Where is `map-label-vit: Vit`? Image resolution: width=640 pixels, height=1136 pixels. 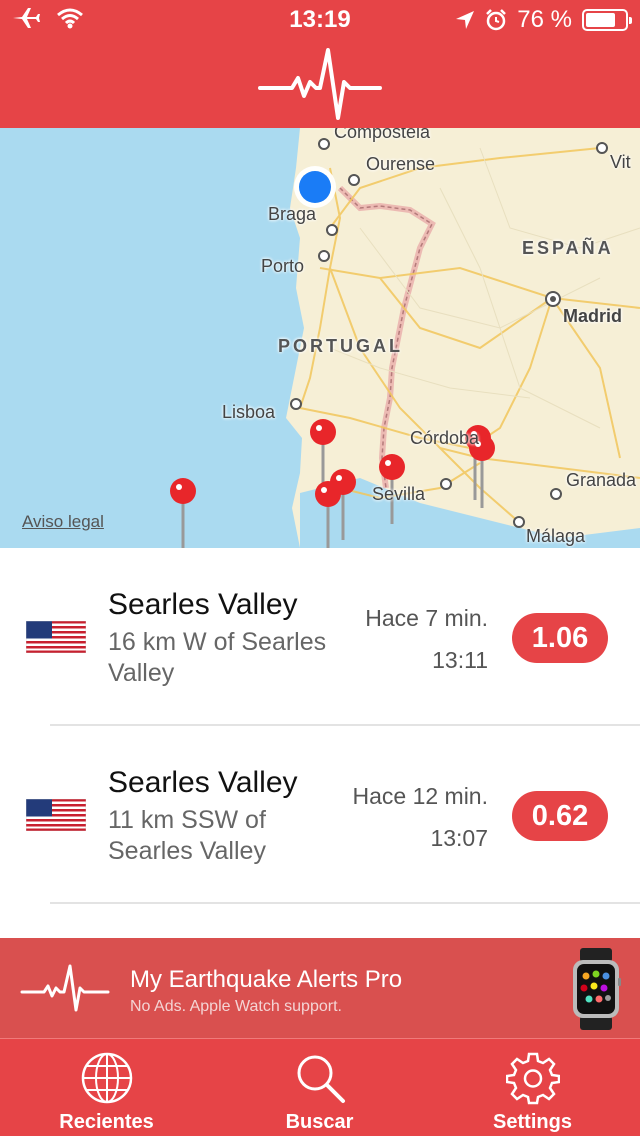
map-label-vit: Vit is located at coordinates (620, 162).